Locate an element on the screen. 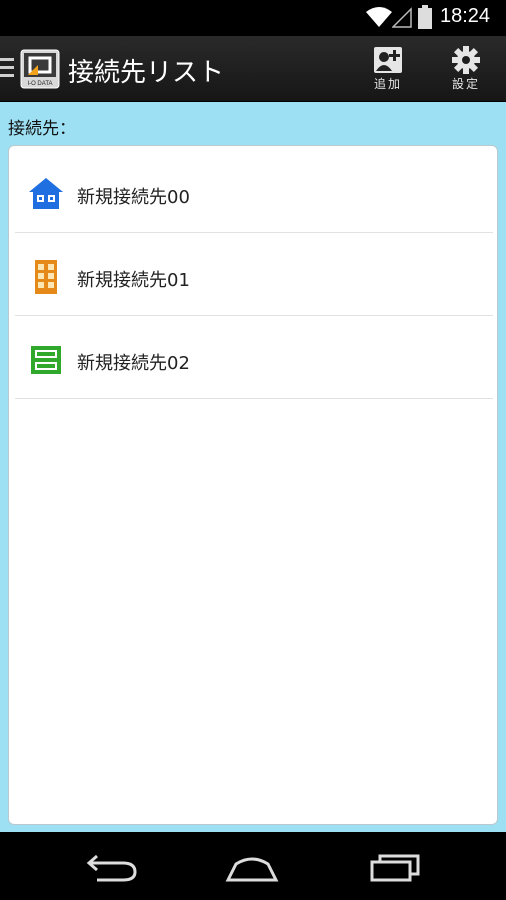  house-icon is located at coordinates (46, 193).